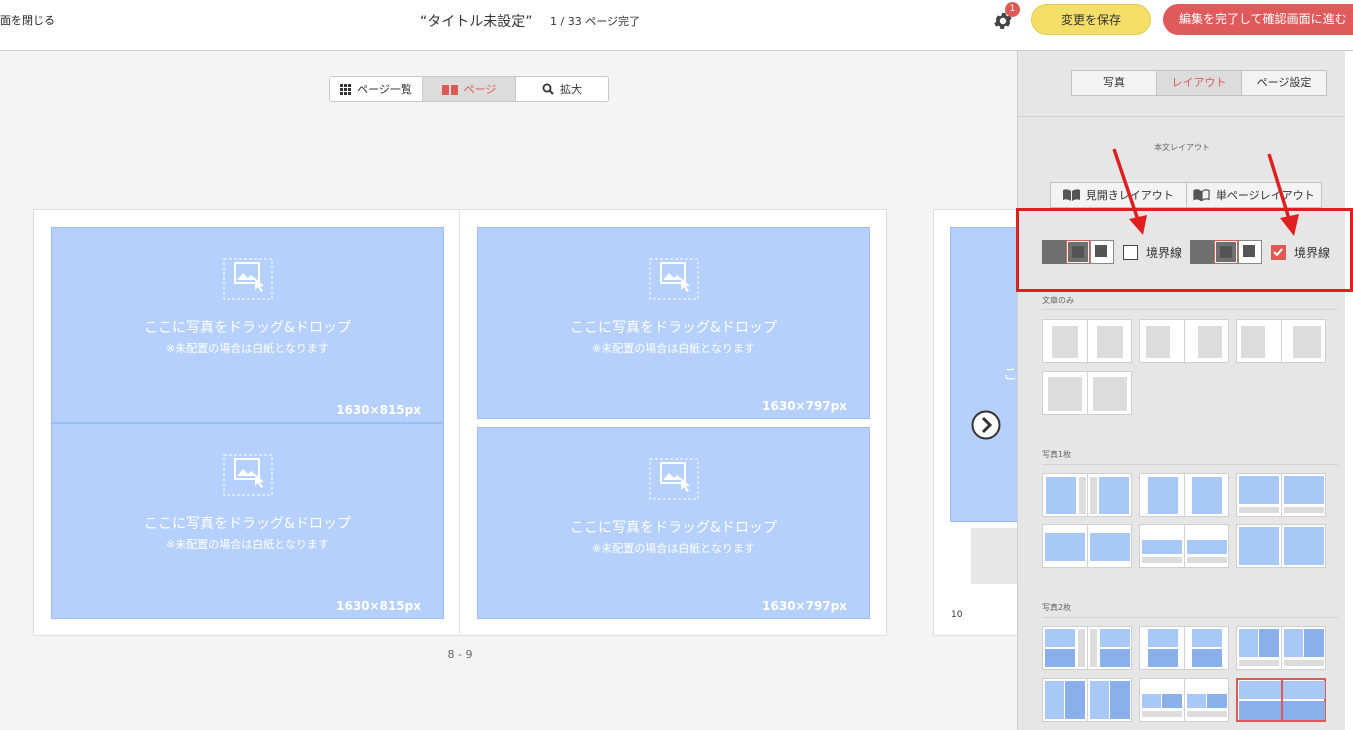 The width and height of the screenshot is (1353, 730). What do you see at coordinates (384, 89) in the screenshot?
I see `tab-label: ページ一覧` at bounding box center [384, 89].